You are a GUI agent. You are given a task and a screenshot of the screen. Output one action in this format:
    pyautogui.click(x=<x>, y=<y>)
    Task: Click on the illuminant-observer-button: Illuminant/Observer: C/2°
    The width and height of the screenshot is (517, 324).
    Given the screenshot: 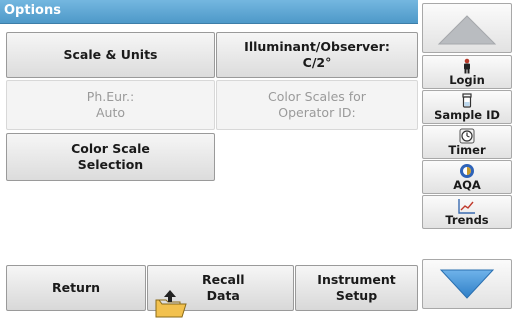 What is the action you would take?
    pyautogui.click(x=317, y=55)
    